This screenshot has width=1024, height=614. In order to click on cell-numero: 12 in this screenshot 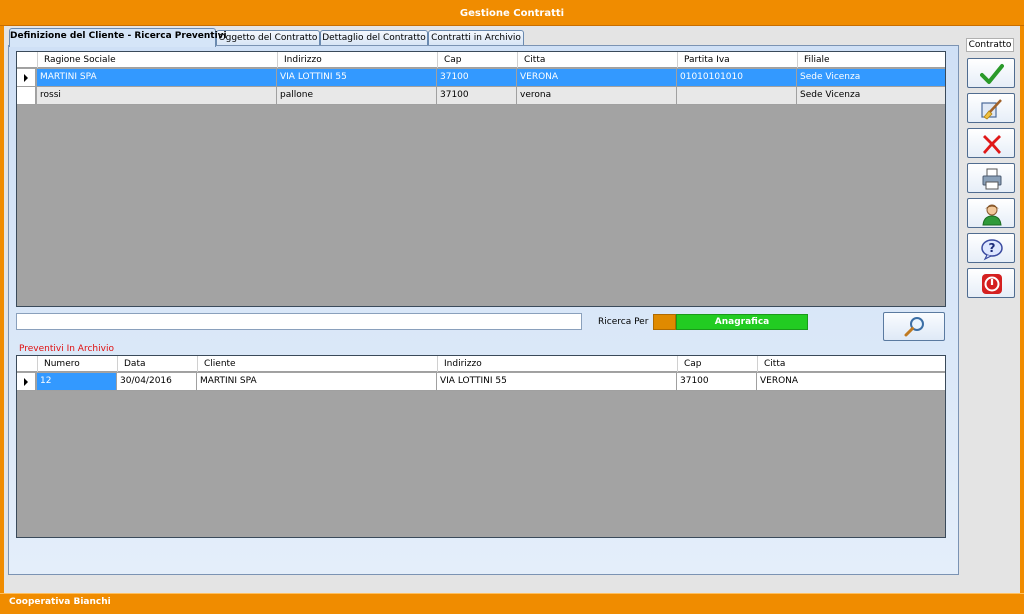, I will do `click(77, 382)`.